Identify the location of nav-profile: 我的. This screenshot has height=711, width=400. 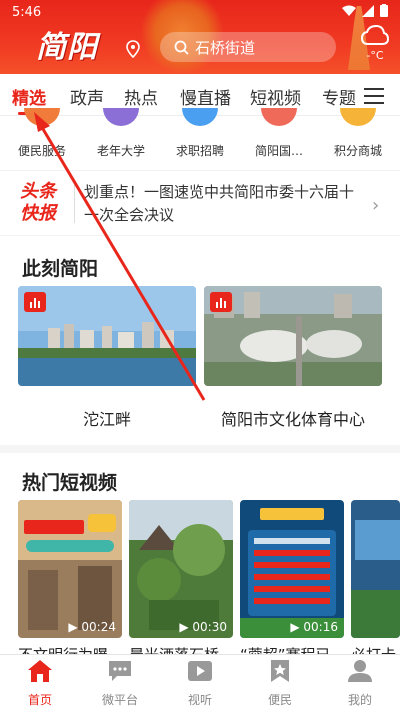
(360, 683).